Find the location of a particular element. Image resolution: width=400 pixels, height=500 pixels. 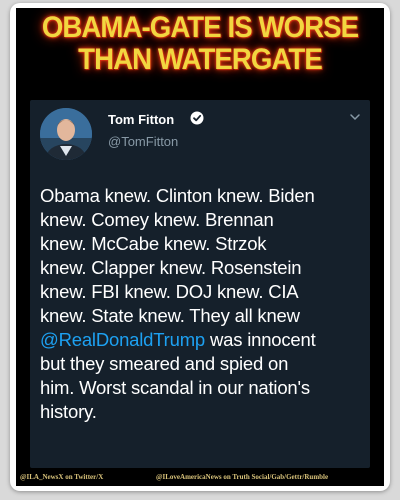

tweet-line: knew. Comey knew. Brennan is located at coordinates (157, 219).